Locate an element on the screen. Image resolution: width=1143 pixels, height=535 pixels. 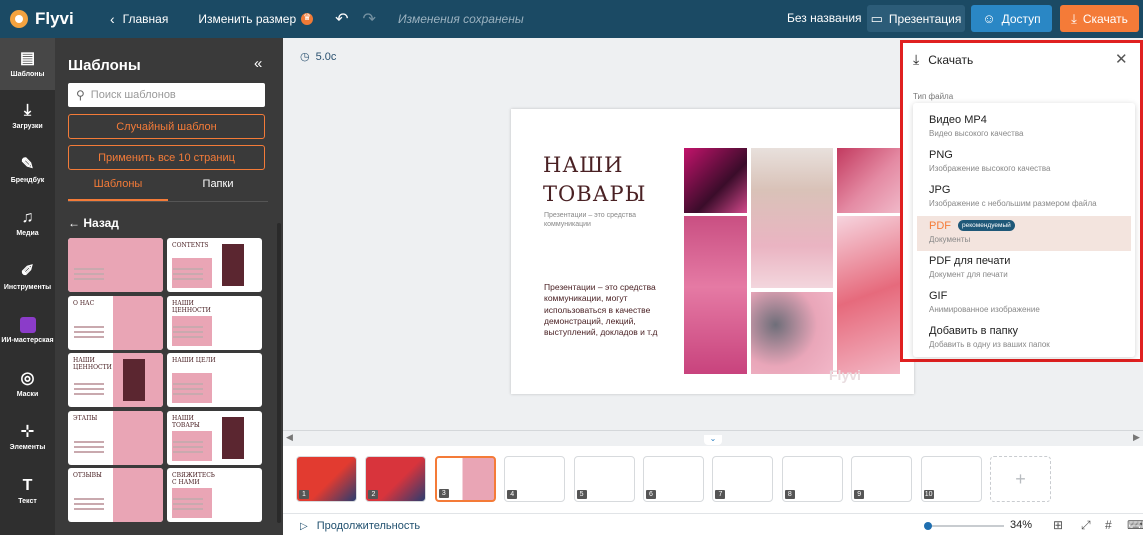
page-thumbnail: 8 is located at coordinates (812, 479).